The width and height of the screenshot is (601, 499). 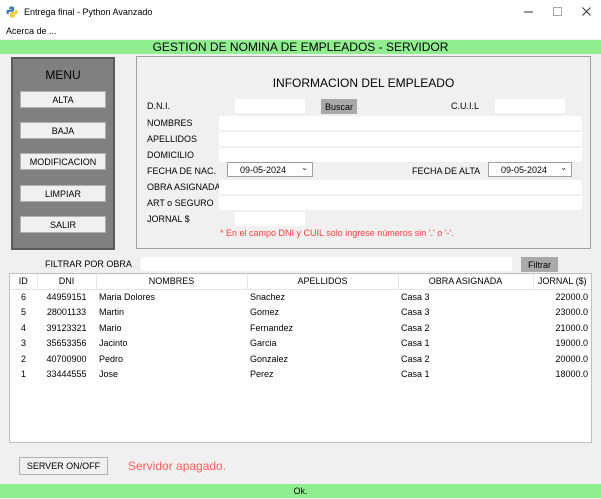 What do you see at coordinates (172, 139) in the screenshot?
I see `apellidos-label: APELLIDOS` at bounding box center [172, 139].